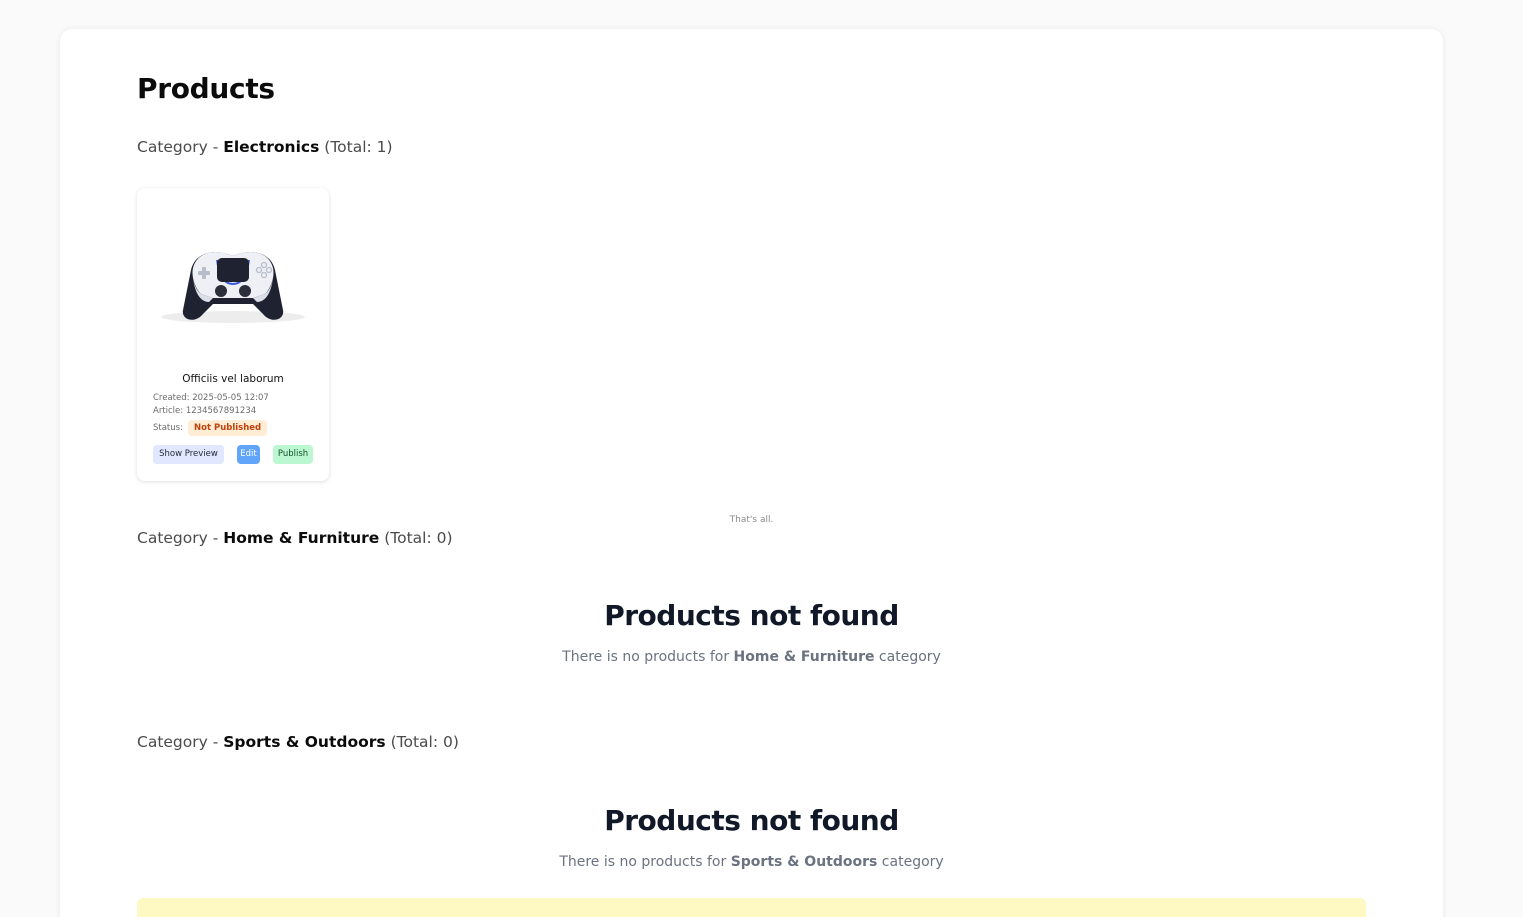 This screenshot has width=1523, height=917. What do you see at coordinates (228, 428) in the screenshot?
I see `status-badge: Not Published` at bounding box center [228, 428].